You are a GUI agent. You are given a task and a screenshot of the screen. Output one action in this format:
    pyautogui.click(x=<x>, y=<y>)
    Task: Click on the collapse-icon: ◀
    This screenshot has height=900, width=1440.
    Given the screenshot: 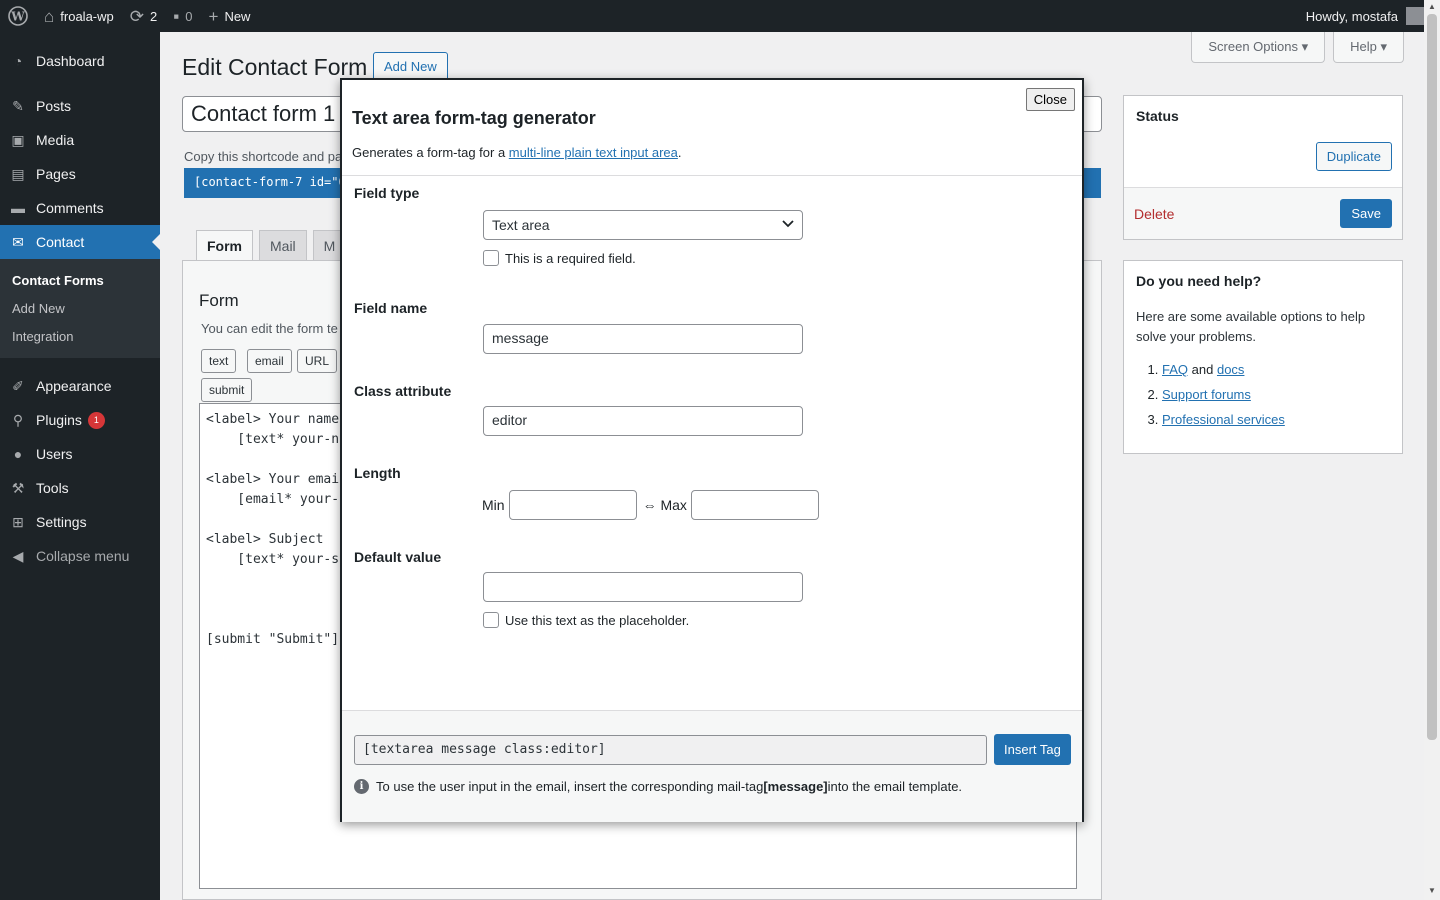 What is the action you would take?
    pyautogui.click(x=18, y=555)
    